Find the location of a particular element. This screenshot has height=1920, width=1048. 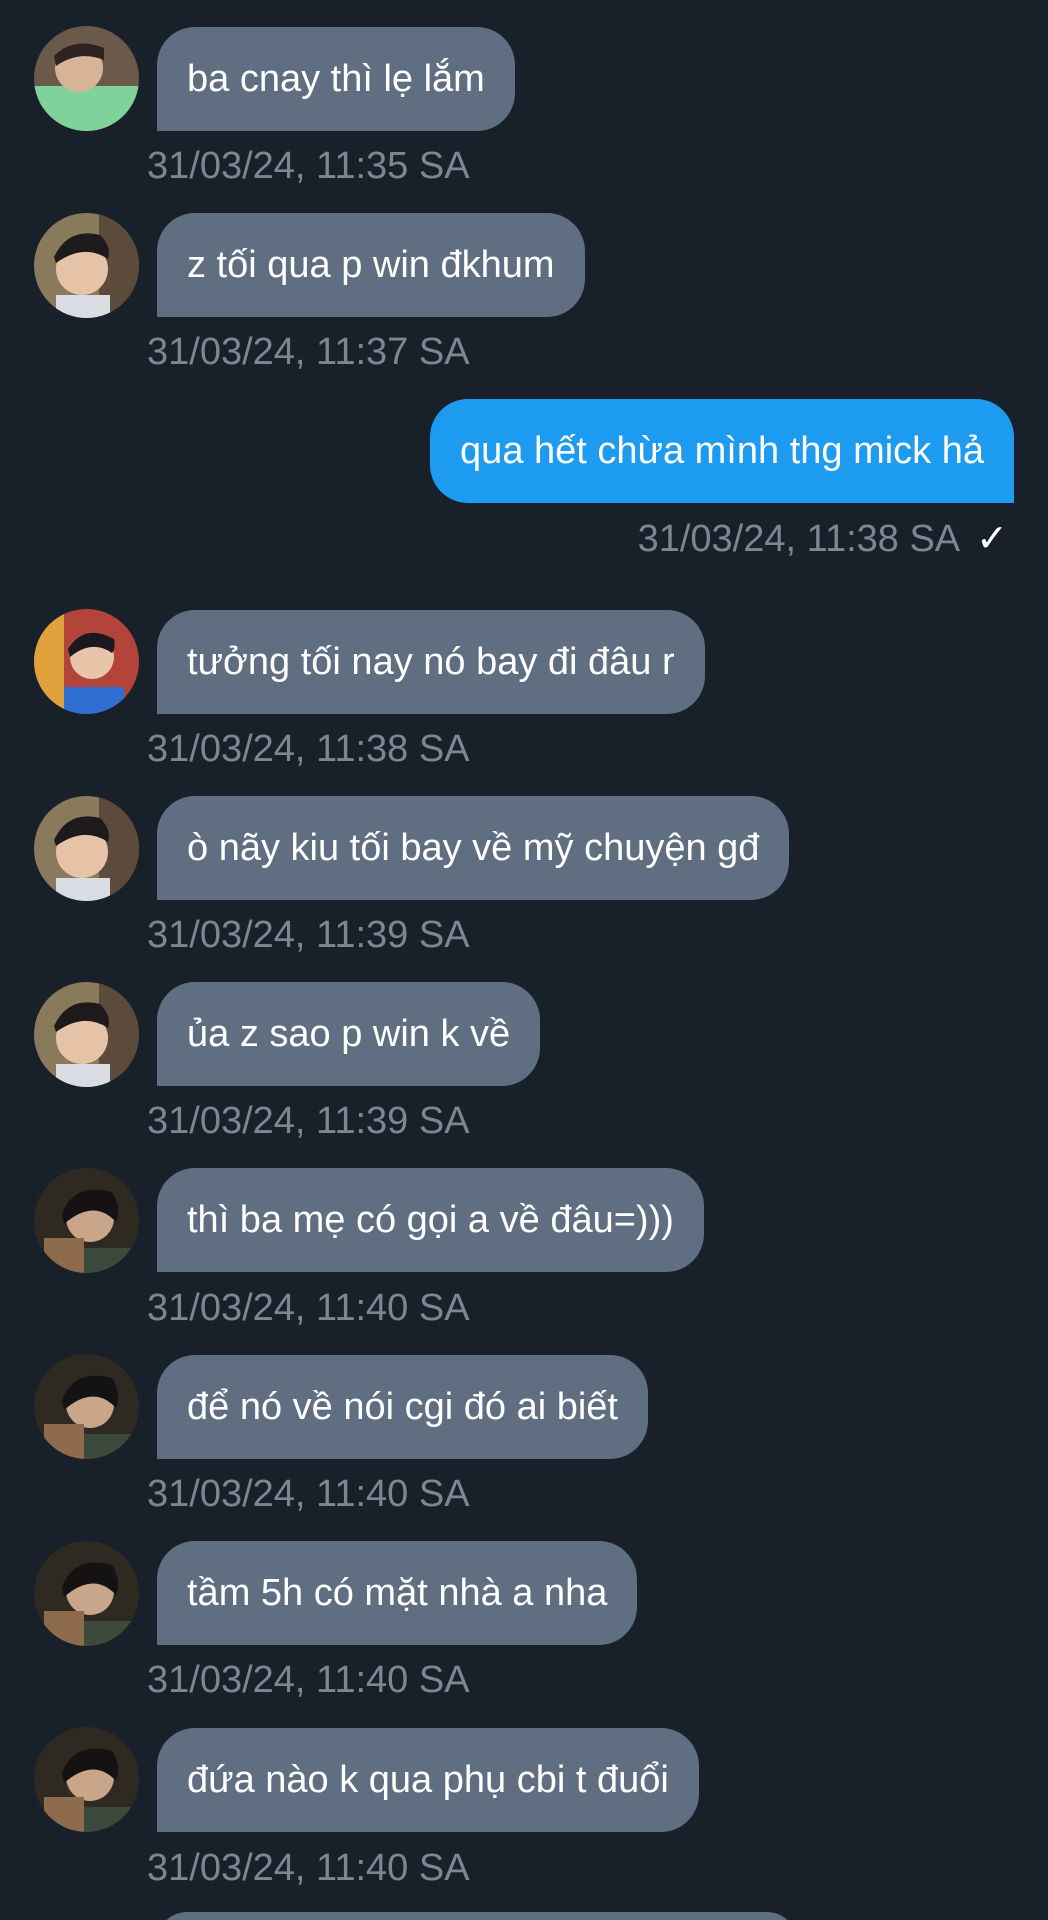

message-bubble: ba cnay thì lẹ lắm is located at coordinates (336, 79).